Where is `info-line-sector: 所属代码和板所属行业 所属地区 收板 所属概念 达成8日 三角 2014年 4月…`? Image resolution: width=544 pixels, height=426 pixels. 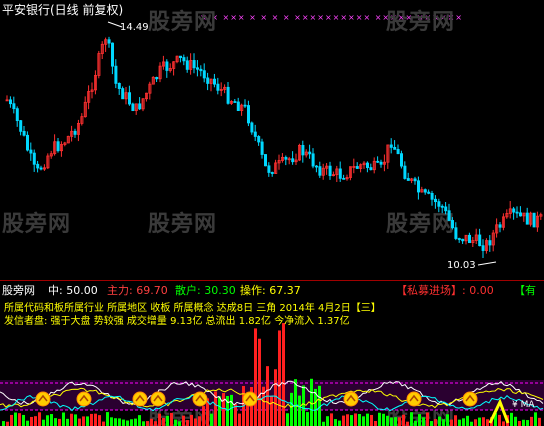
info-line-sector: 所属代码和板所属行业 所属地区 收板 所属概念 达成8日 三角 2014年 4月… is located at coordinates (192, 308).